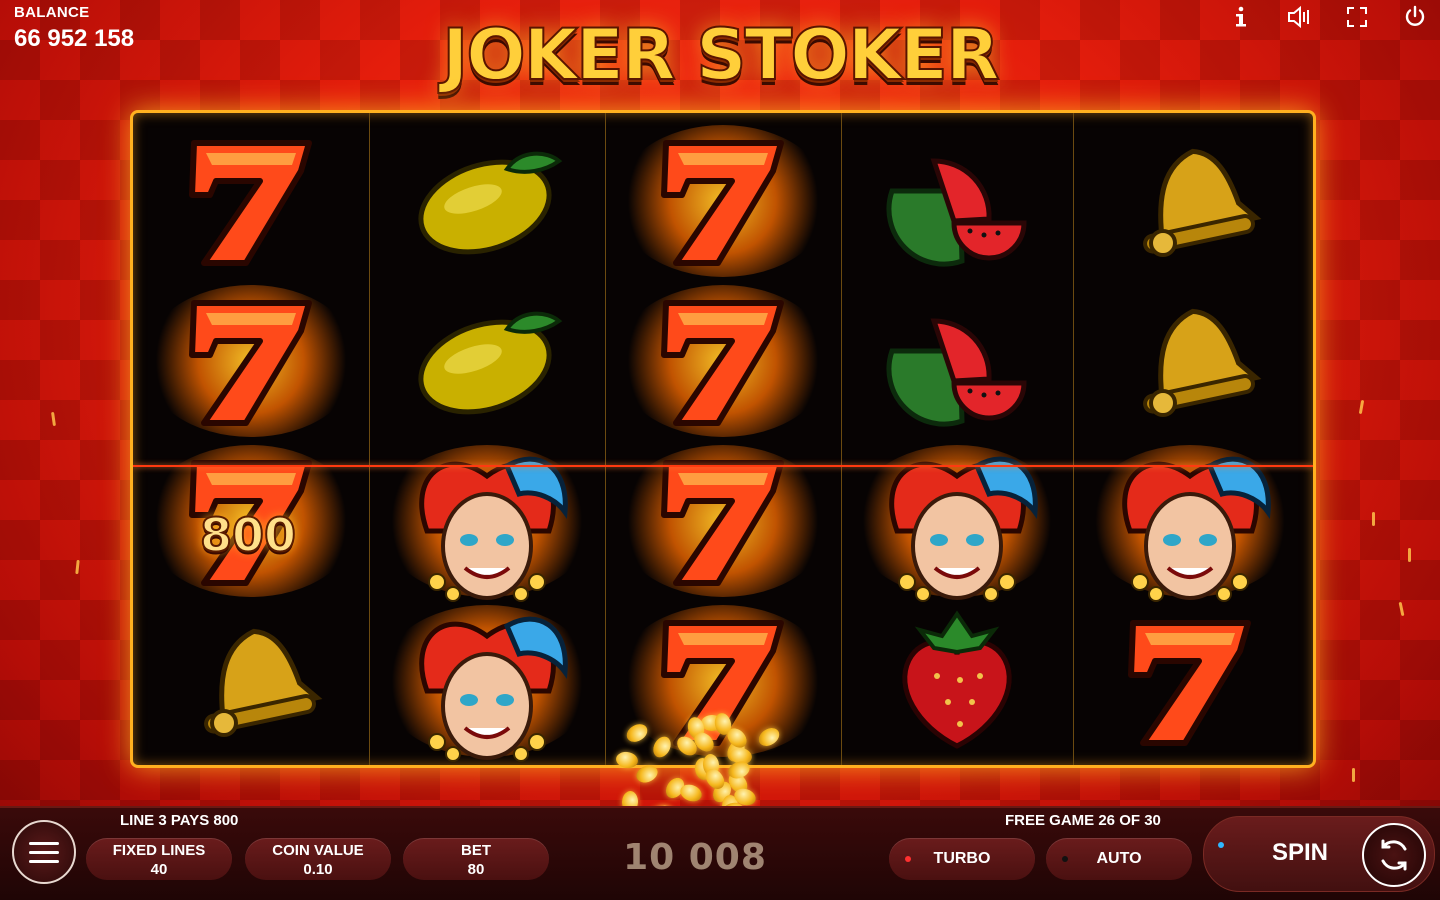  I want to click on turbo-toggle: TURBO, so click(962, 859).